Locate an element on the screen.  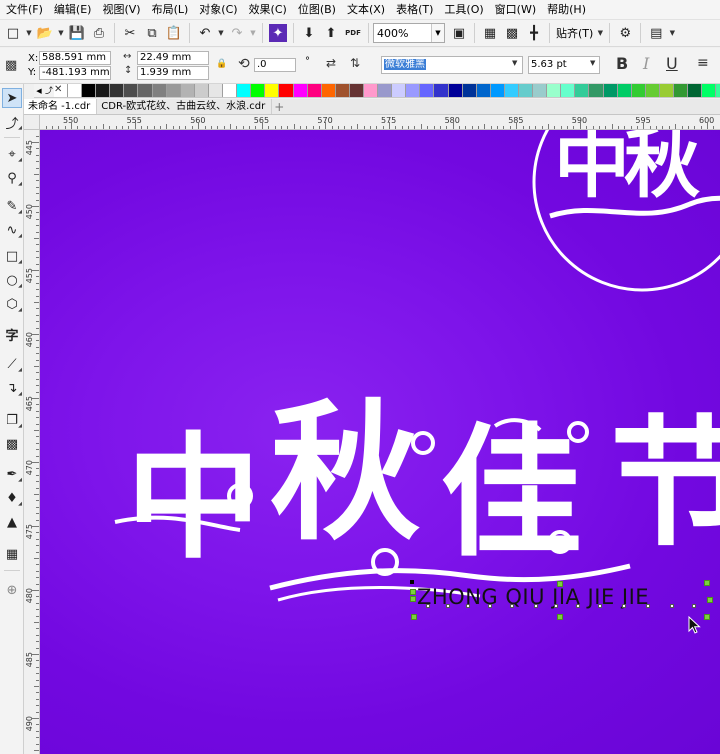
menu-bitmaps: 位图(B) is located at coordinates (316, 10).